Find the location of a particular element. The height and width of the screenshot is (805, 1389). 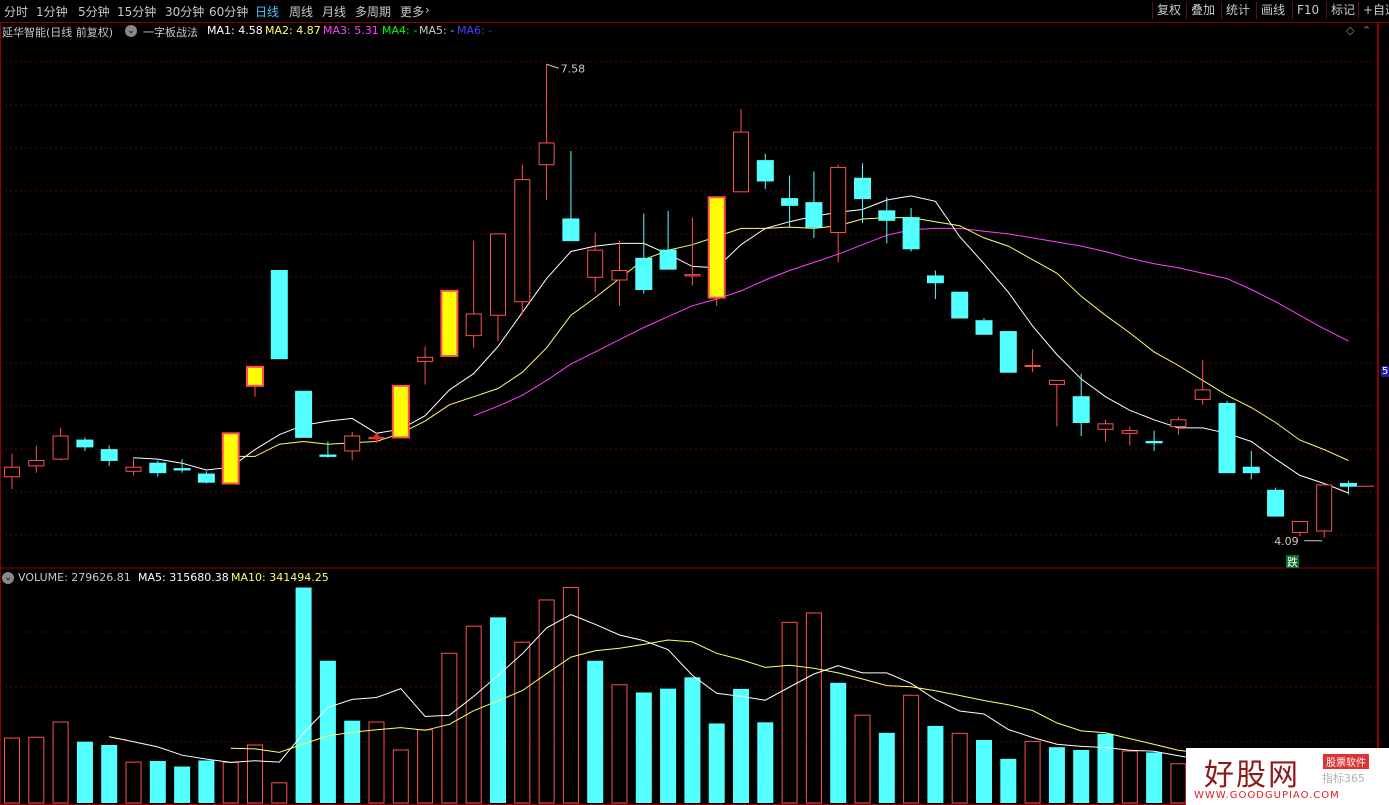

high-marker-line is located at coordinates (552, 66).